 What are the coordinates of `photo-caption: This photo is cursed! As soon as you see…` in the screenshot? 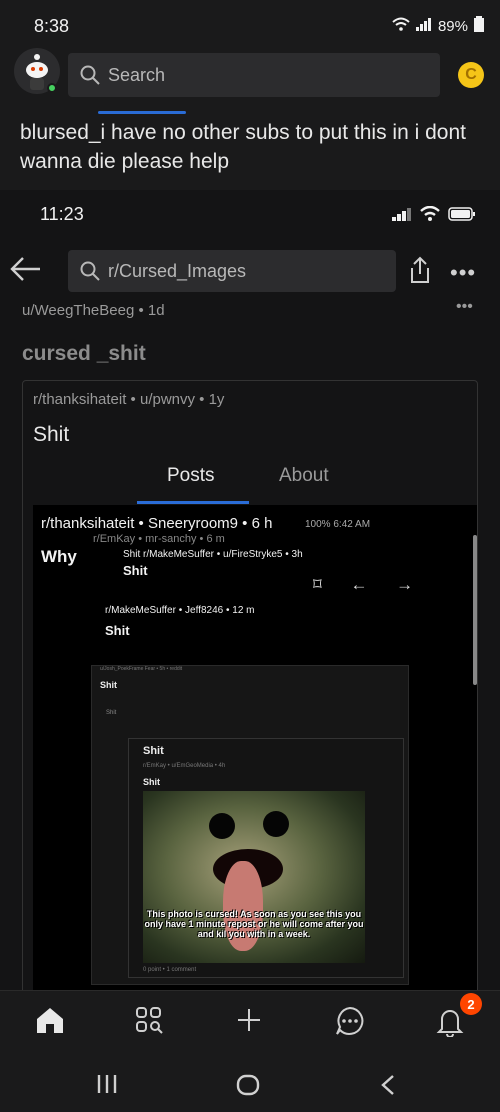 It's located at (254, 924).